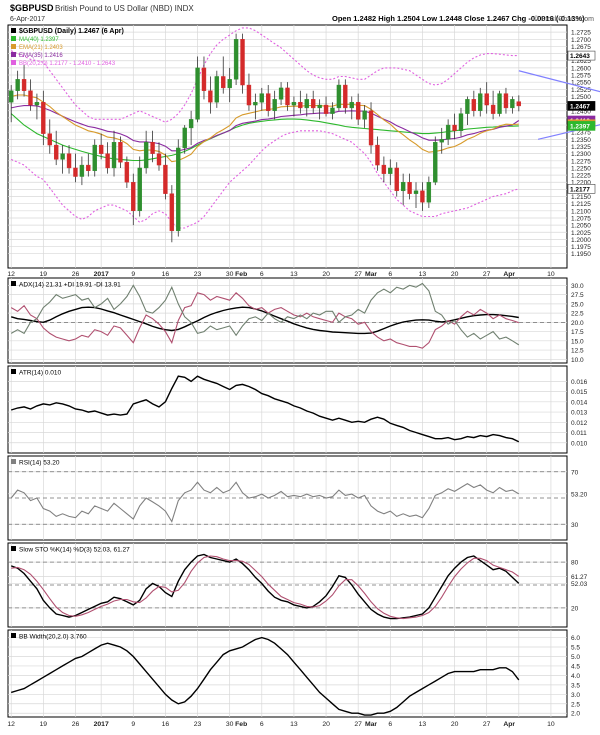 This screenshot has height=735, width=600. I want to click on y-tick-label: 1.2600, so click(581, 68).